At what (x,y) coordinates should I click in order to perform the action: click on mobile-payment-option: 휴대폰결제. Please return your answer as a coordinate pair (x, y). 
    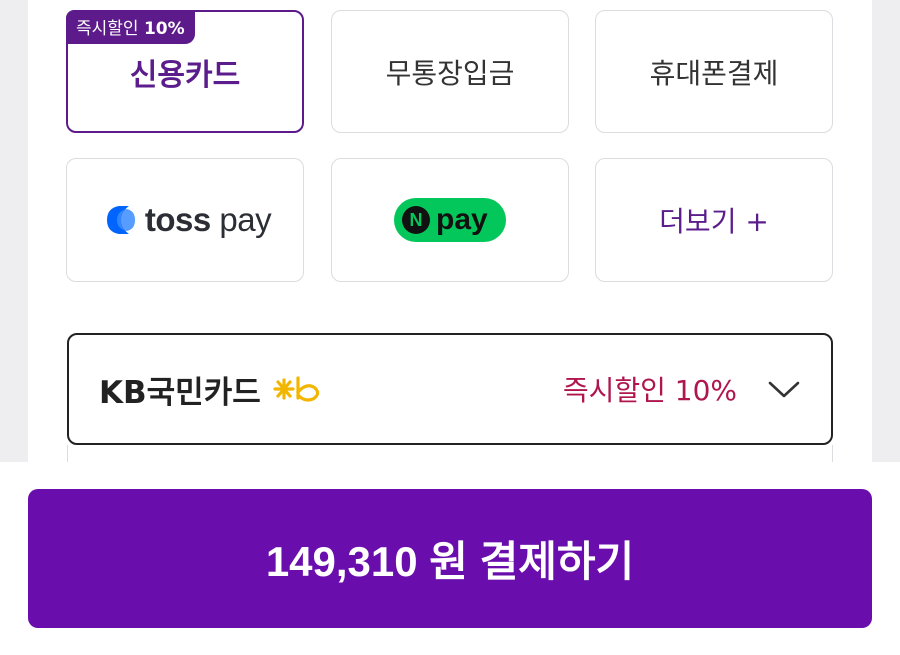
    Looking at the image, I should click on (714, 71).